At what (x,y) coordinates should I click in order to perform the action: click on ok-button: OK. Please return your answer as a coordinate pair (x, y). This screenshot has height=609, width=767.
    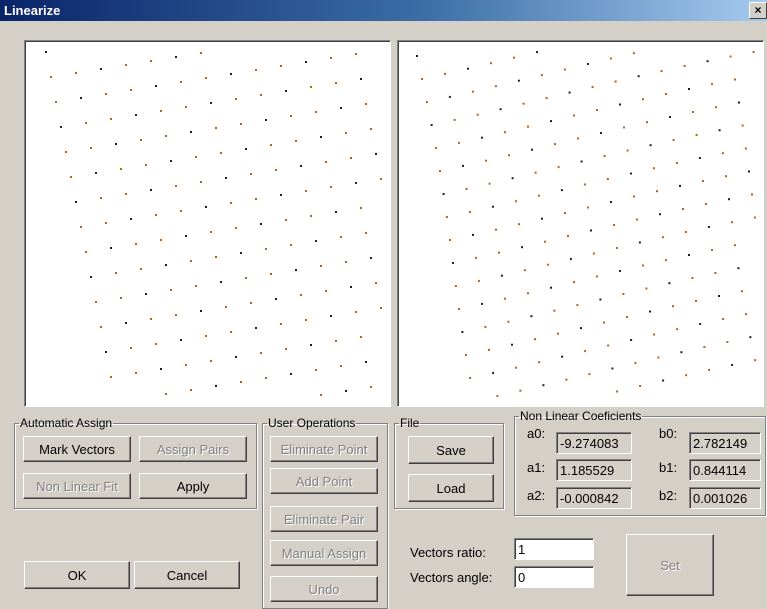
    Looking at the image, I should click on (77, 575).